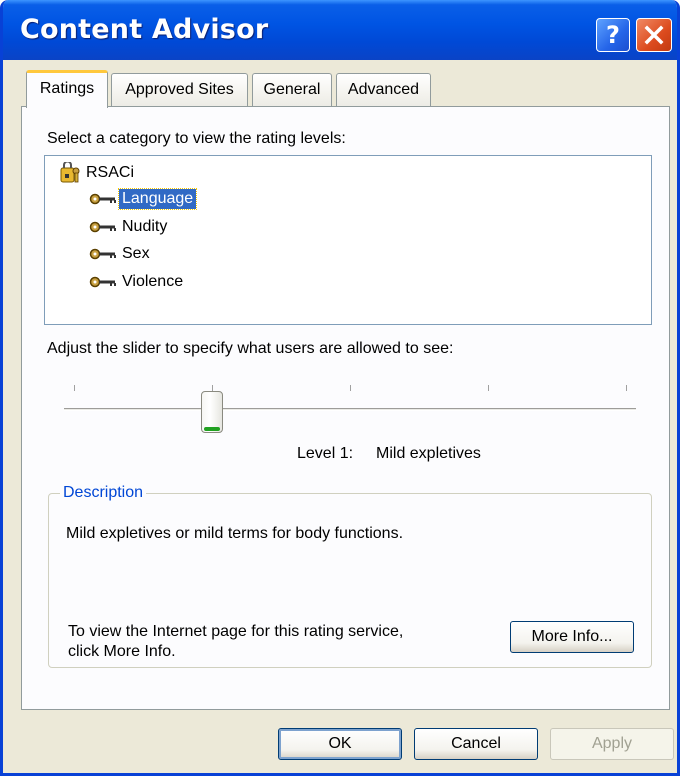 This screenshot has height=776, width=680. I want to click on tree-item-sex: Sex, so click(121, 254).